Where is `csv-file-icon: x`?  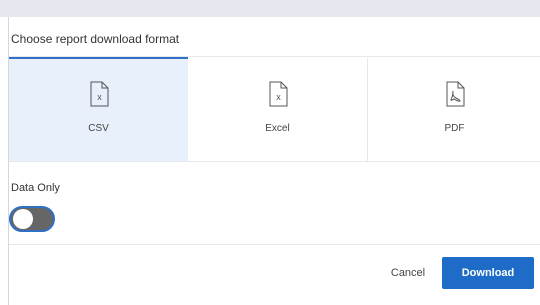 csv-file-icon: x is located at coordinates (99, 94).